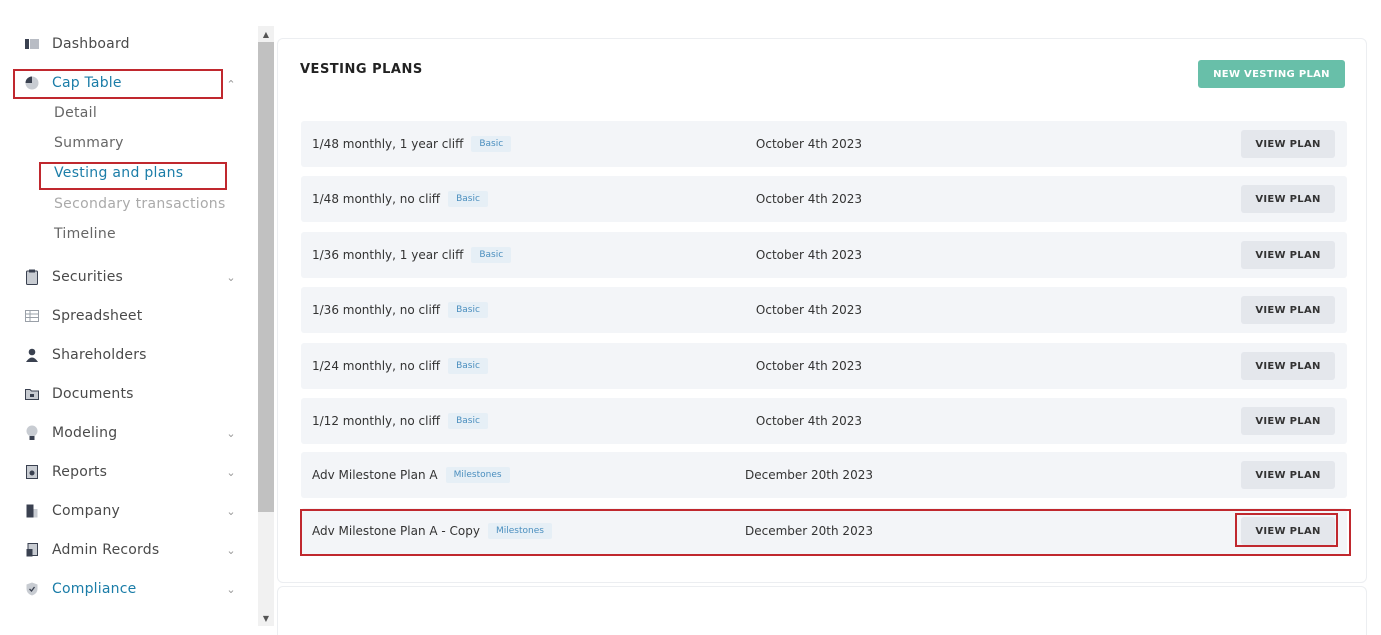 Image resolution: width=1381 pixels, height=635 pixels. I want to click on sidebar-item-reports: Reports, so click(65, 472).